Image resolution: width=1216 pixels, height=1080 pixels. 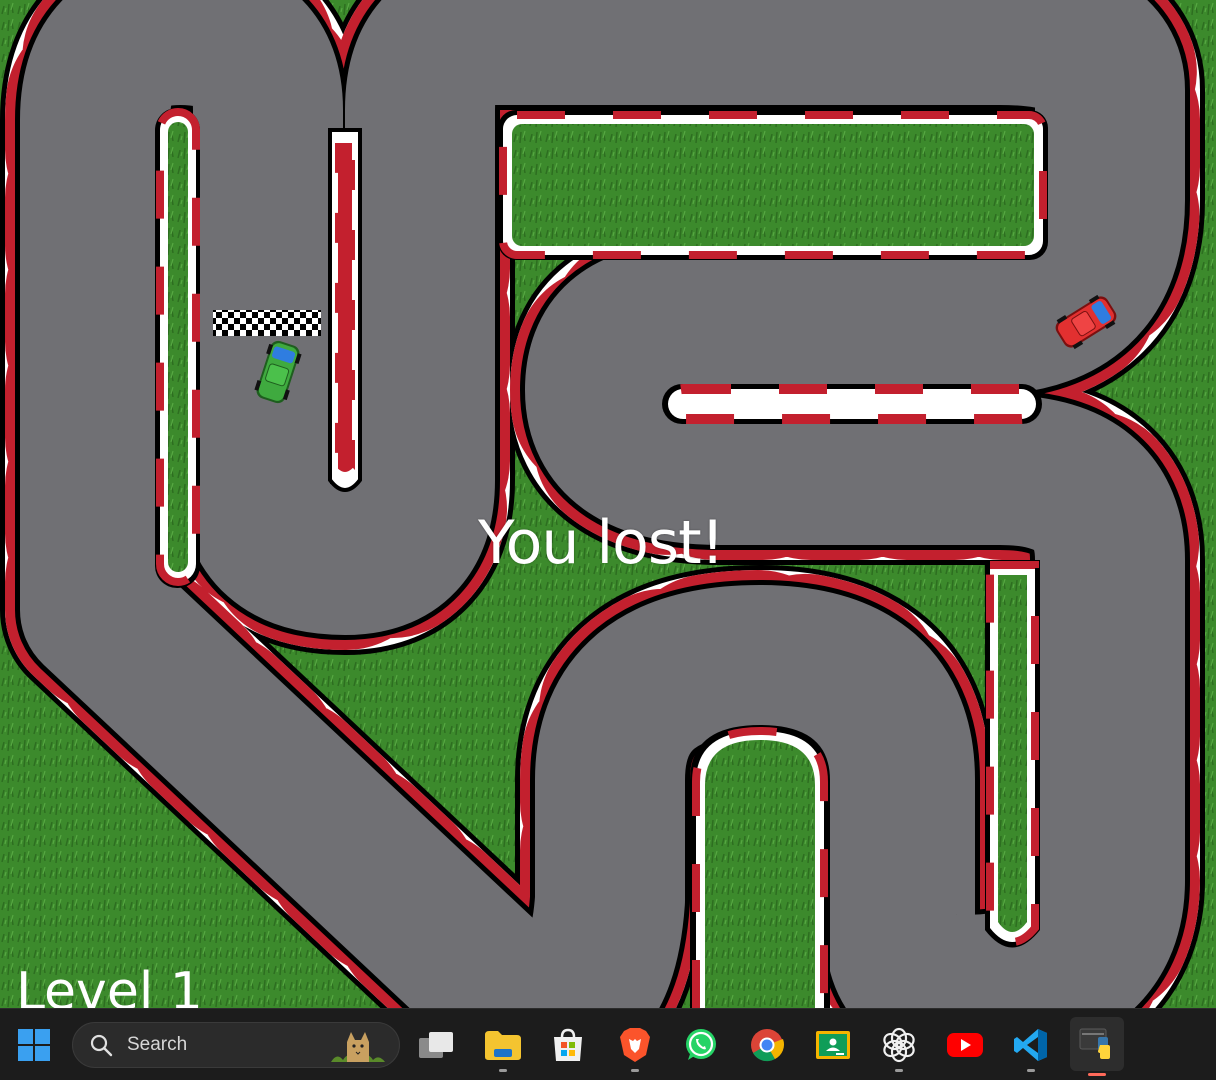 I want to click on task-view-icon, so click(x=436, y=1045).